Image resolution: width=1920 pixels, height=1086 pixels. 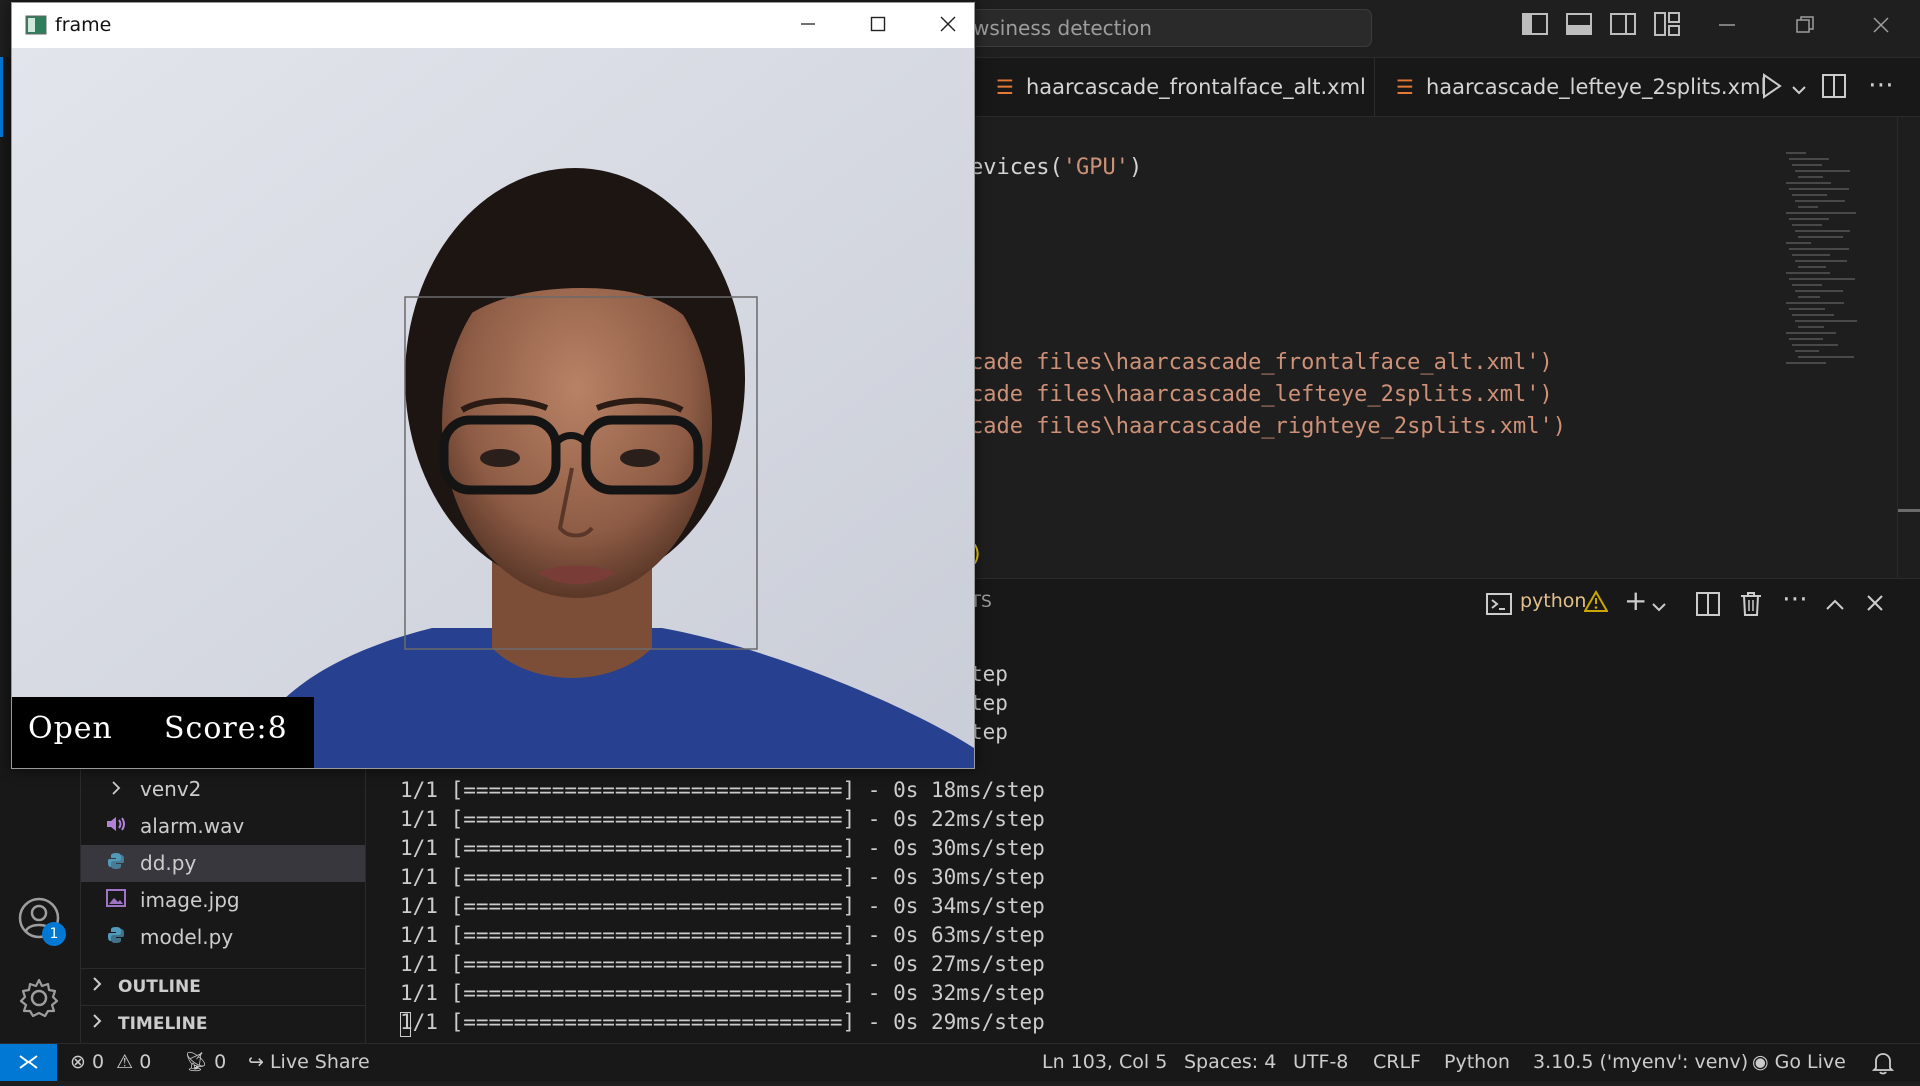 What do you see at coordinates (125, 1062) in the screenshot?
I see `warning-icon: ⚠` at bounding box center [125, 1062].